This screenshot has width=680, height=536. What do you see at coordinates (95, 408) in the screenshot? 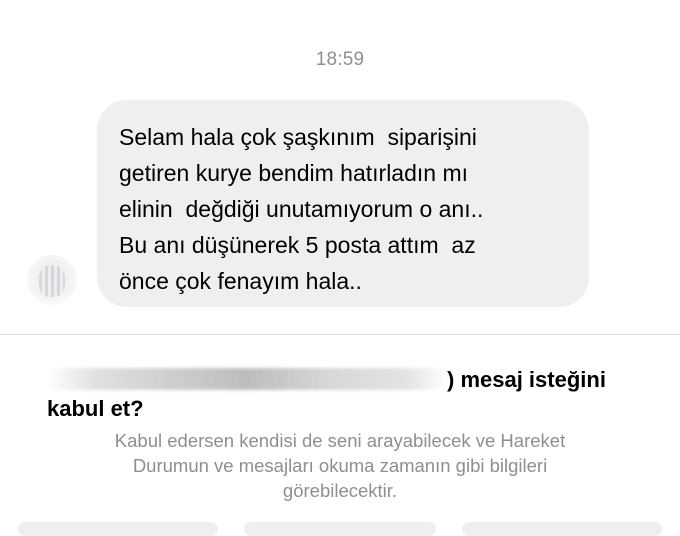
I see `request-title-line-2: kabul et?` at bounding box center [95, 408].